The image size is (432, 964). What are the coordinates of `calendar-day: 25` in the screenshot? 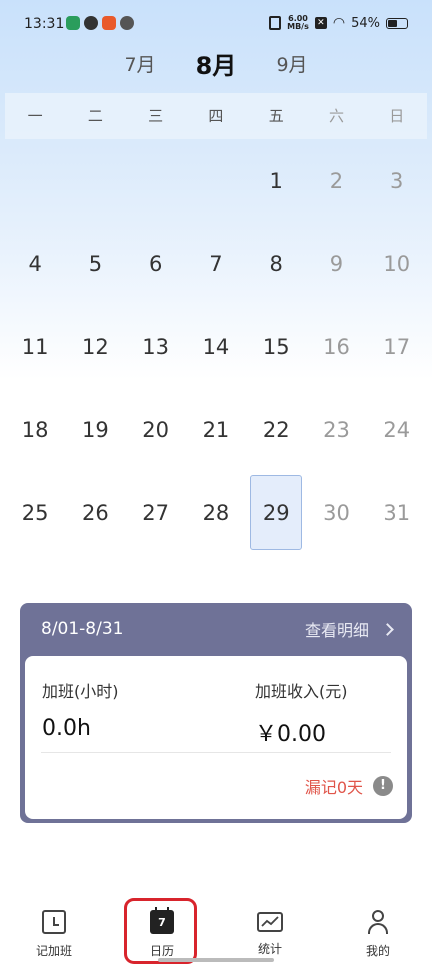 It's located at (35, 512).